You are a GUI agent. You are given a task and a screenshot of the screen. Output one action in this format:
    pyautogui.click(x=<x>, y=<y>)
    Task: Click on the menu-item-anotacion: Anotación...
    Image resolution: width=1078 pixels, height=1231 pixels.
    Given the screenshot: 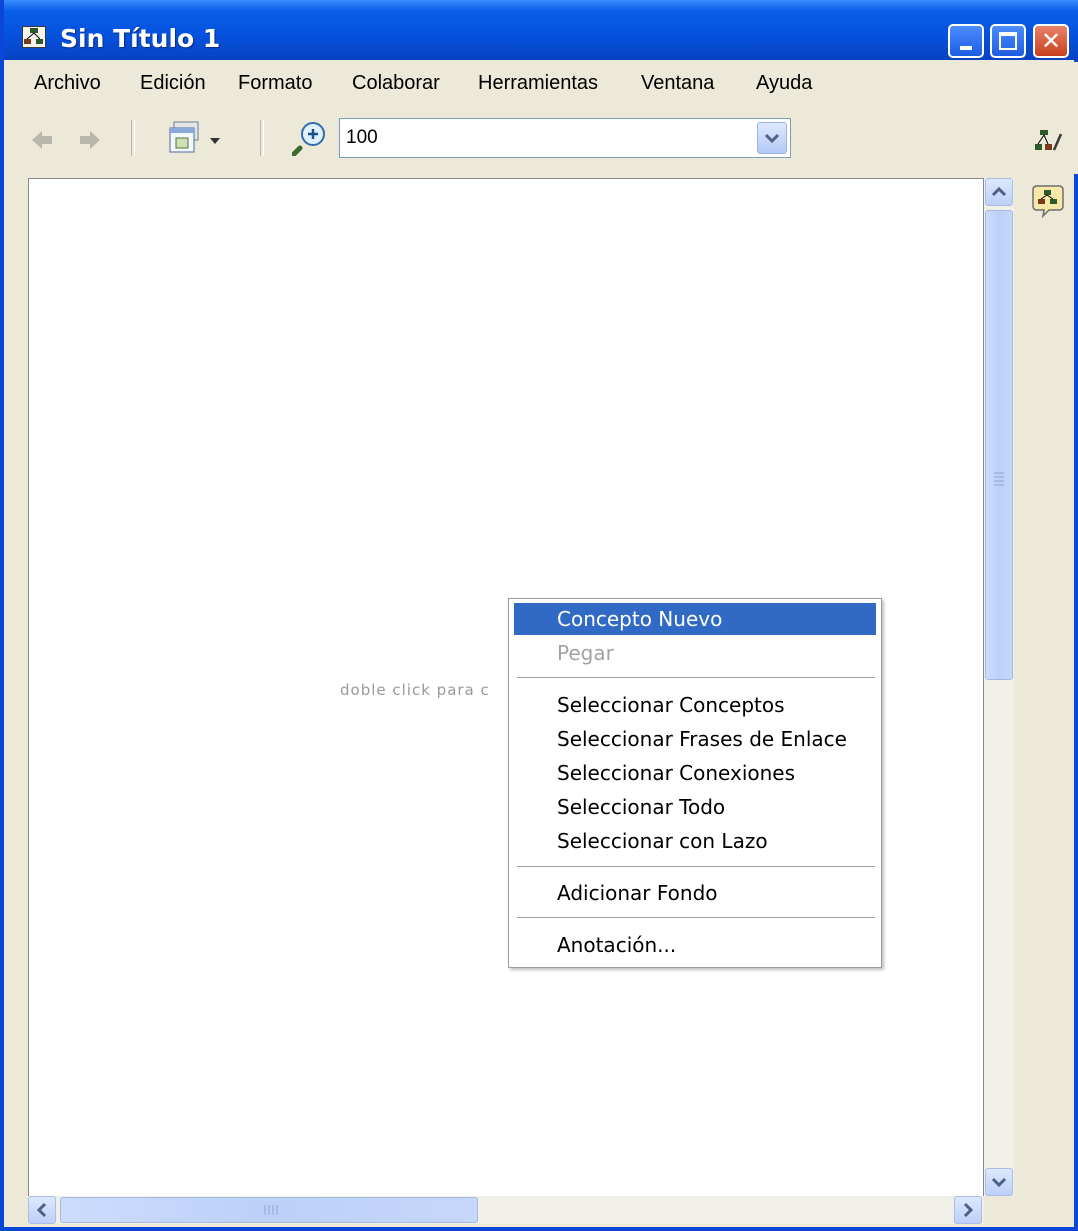 What is the action you would take?
    pyautogui.click(x=695, y=945)
    